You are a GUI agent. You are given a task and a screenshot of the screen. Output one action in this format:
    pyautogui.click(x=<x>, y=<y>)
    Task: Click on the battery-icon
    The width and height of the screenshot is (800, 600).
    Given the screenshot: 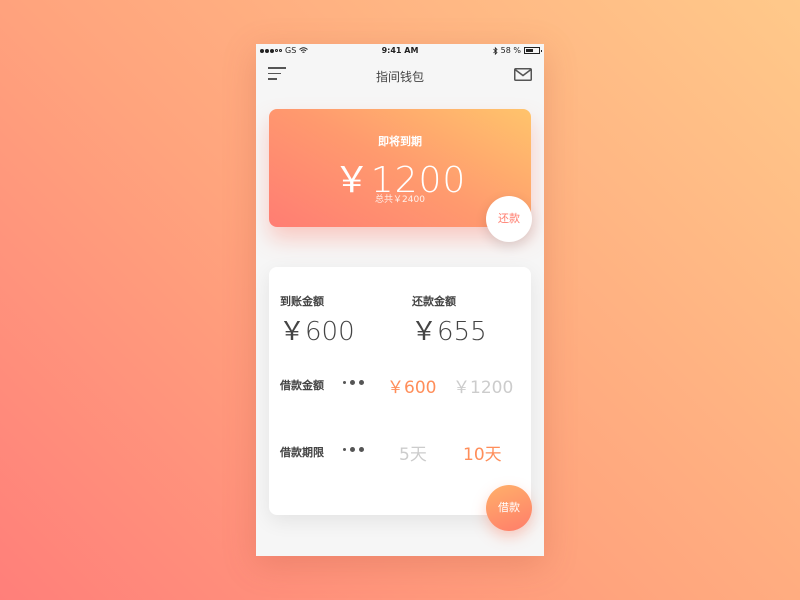 What is the action you would take?
    pyautogui.click(x=533, y=50)
    